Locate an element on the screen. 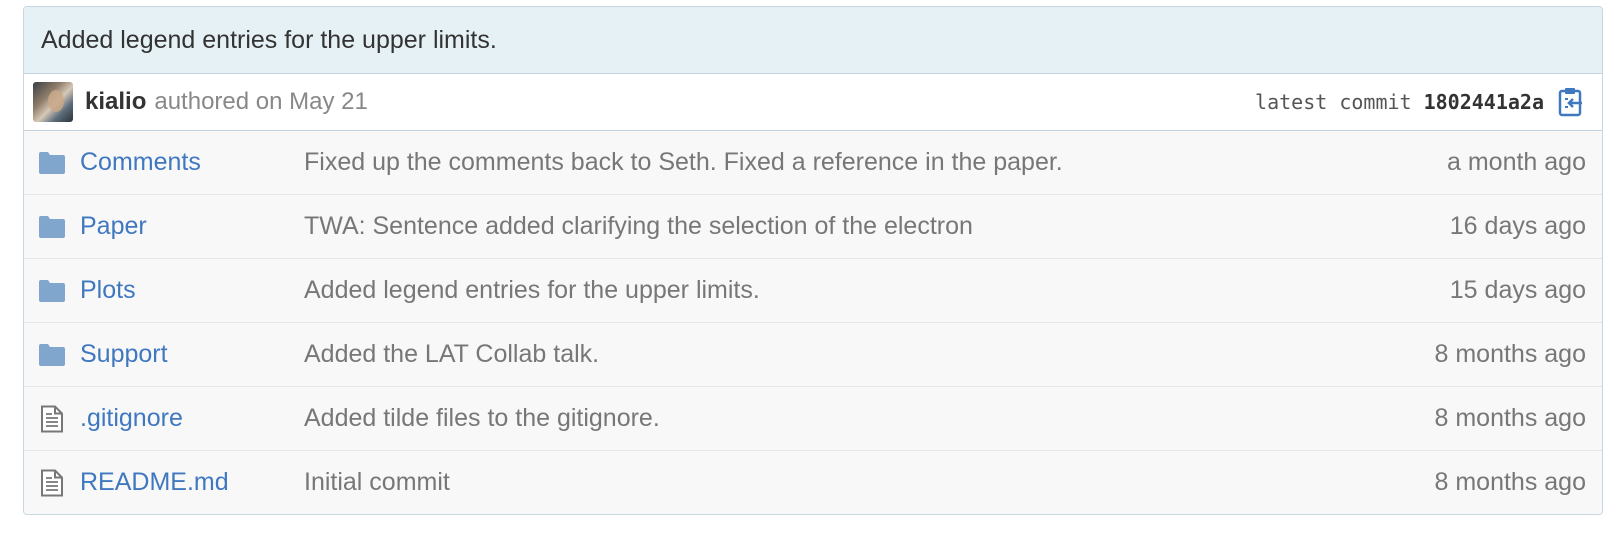  file-commit-message: Initial commit is located at coordinates (869, 482).